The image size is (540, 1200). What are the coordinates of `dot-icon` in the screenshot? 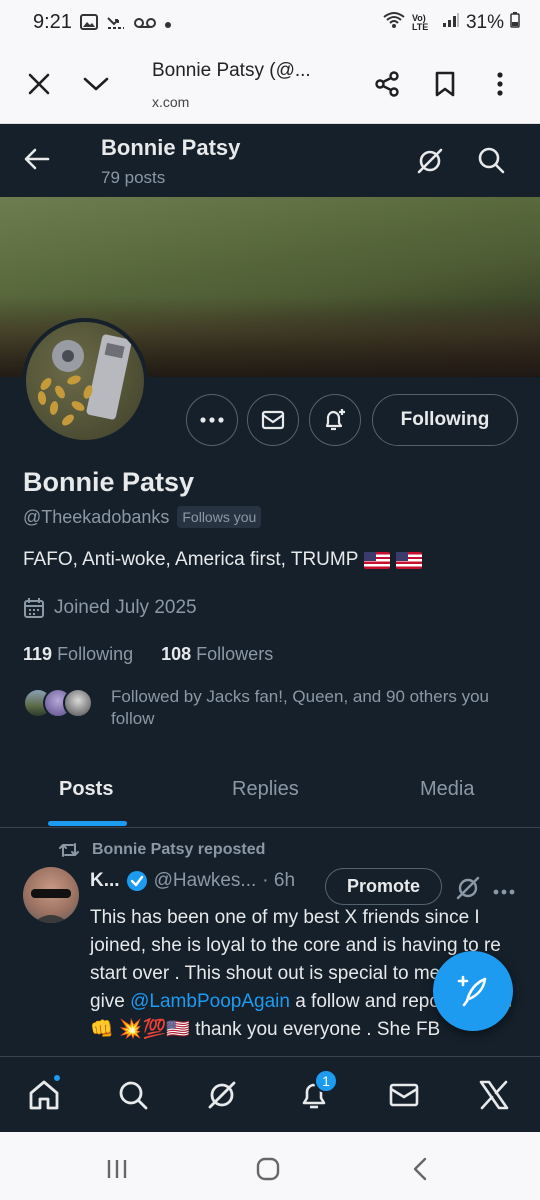 It's located at (168, 25).